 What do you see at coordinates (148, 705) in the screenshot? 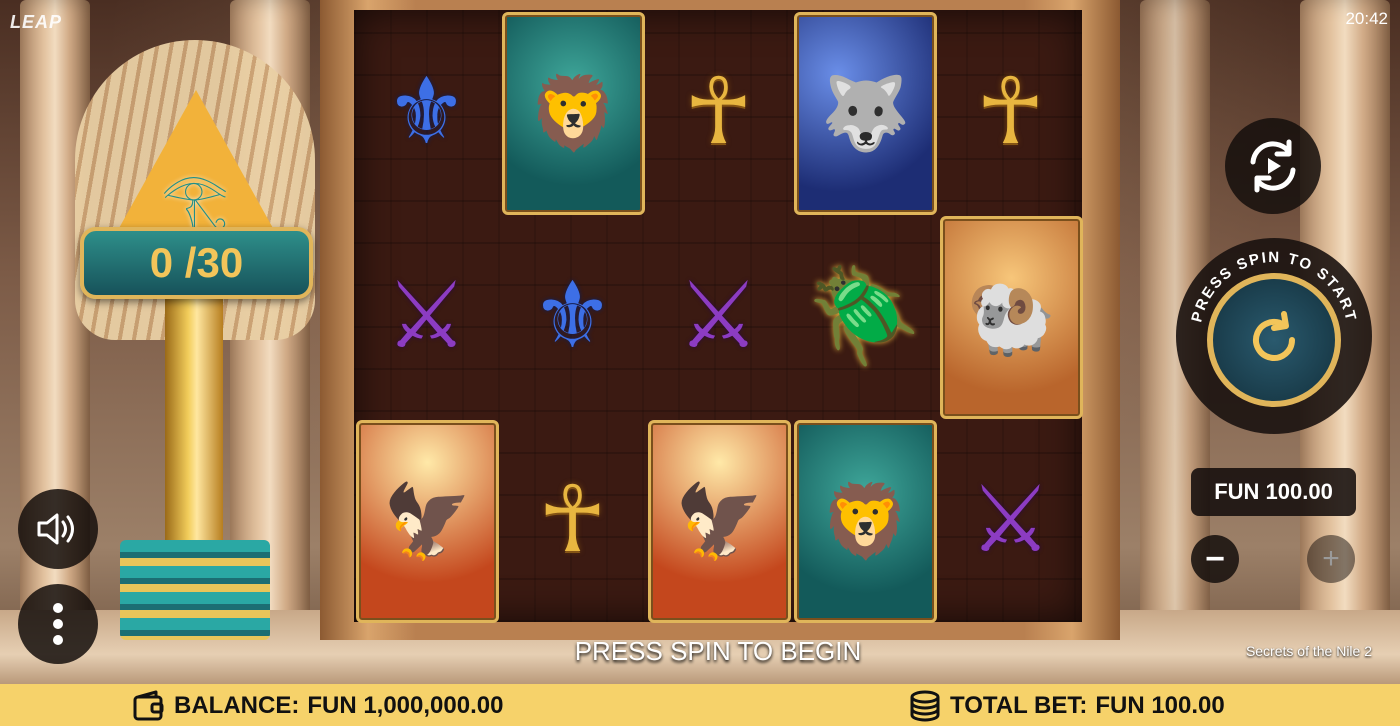
I see `wallet-icon` at bounding box center [148, 705].